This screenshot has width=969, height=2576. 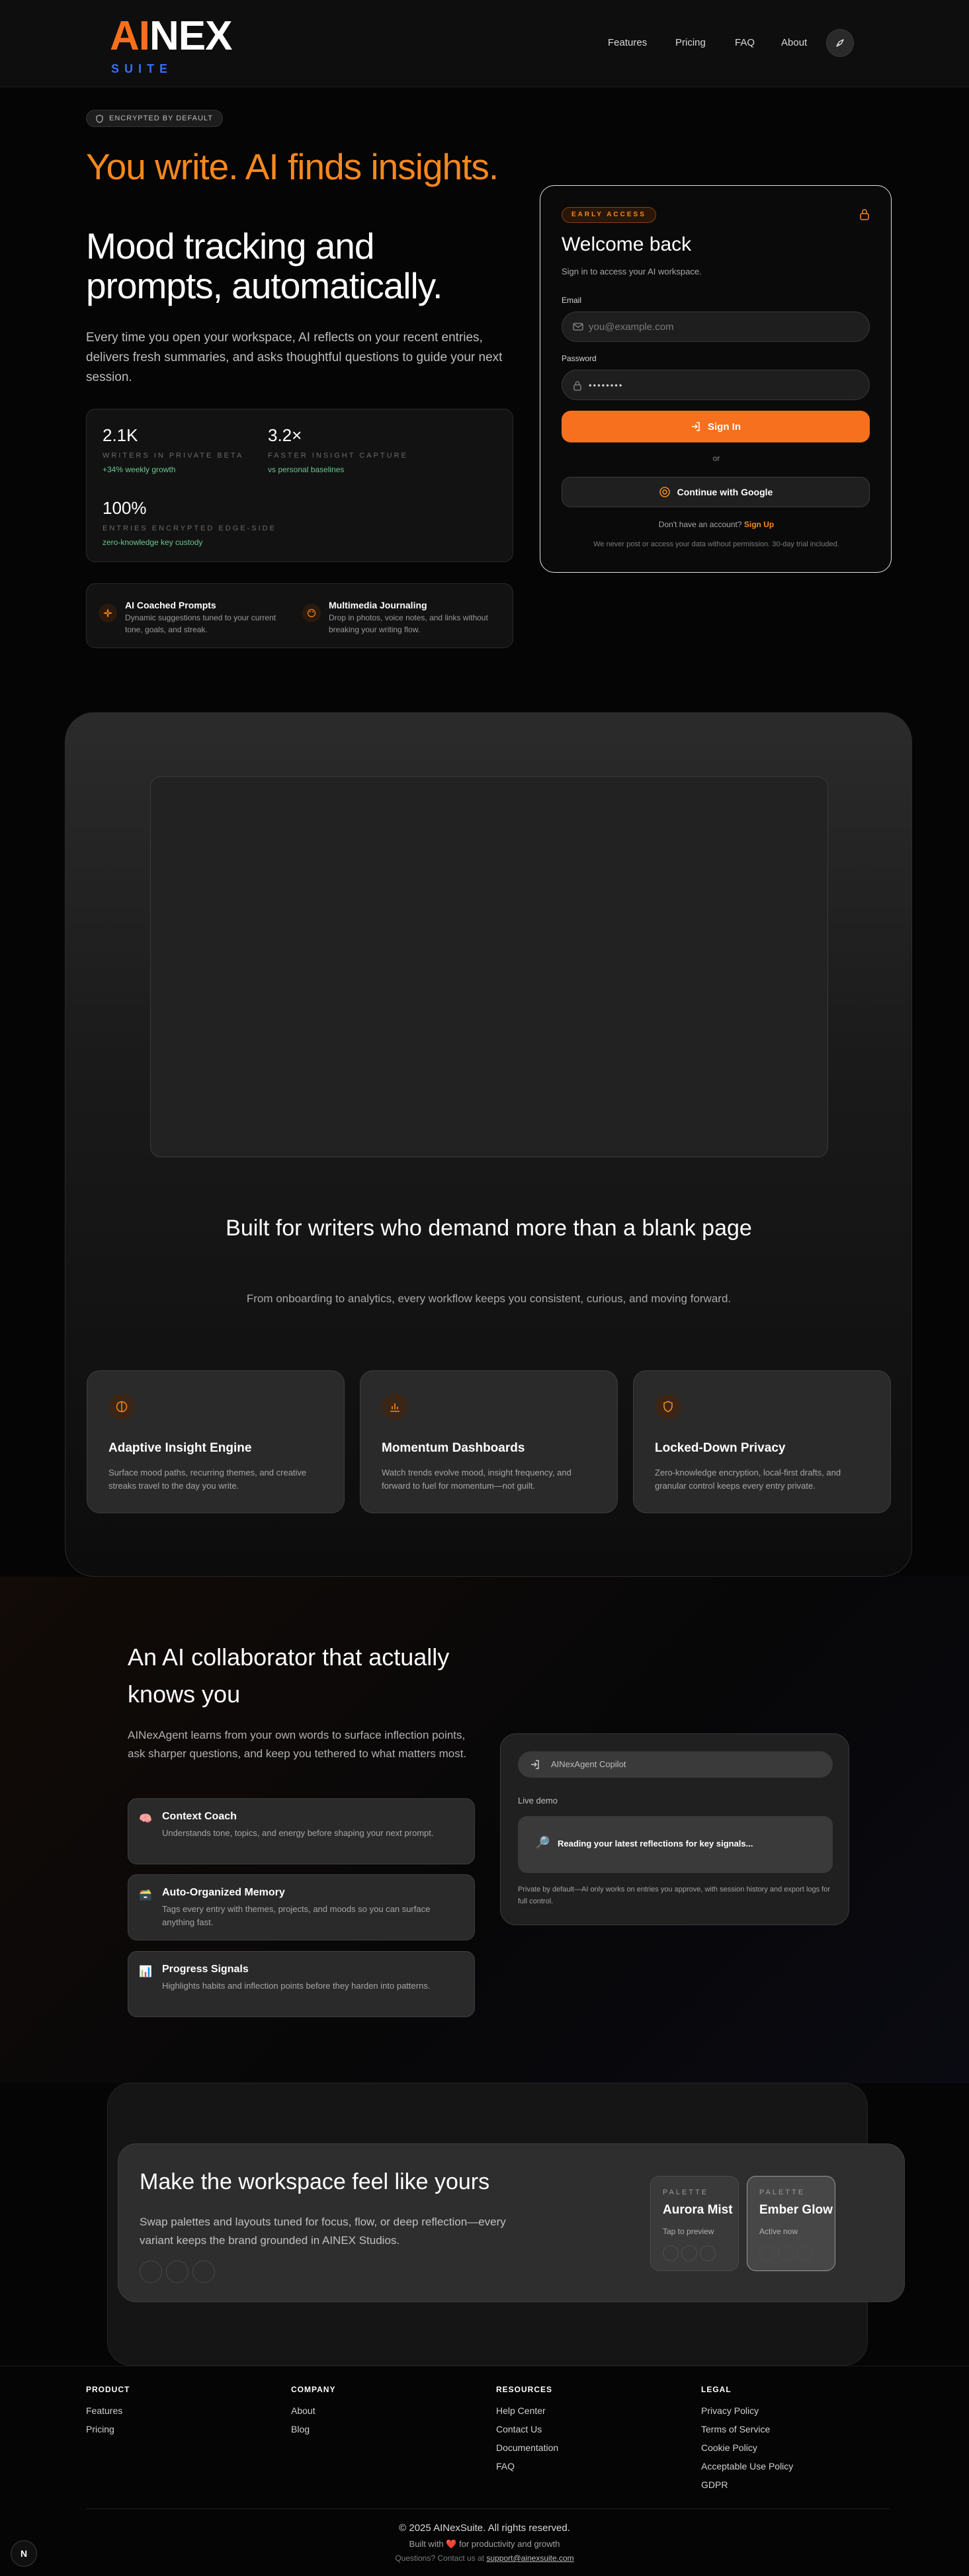 What do you see at coordinates (578, 327) in the screenshot?
I see `mail-icon` at bounding box center [578, 327].